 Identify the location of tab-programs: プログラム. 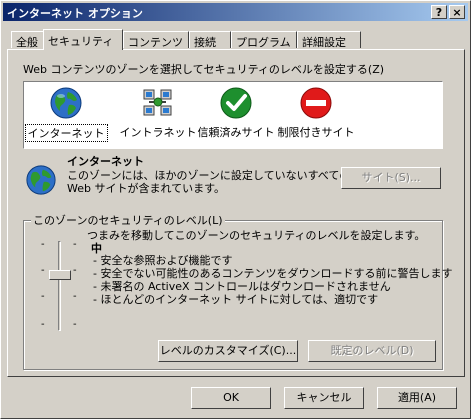
(264, 40).